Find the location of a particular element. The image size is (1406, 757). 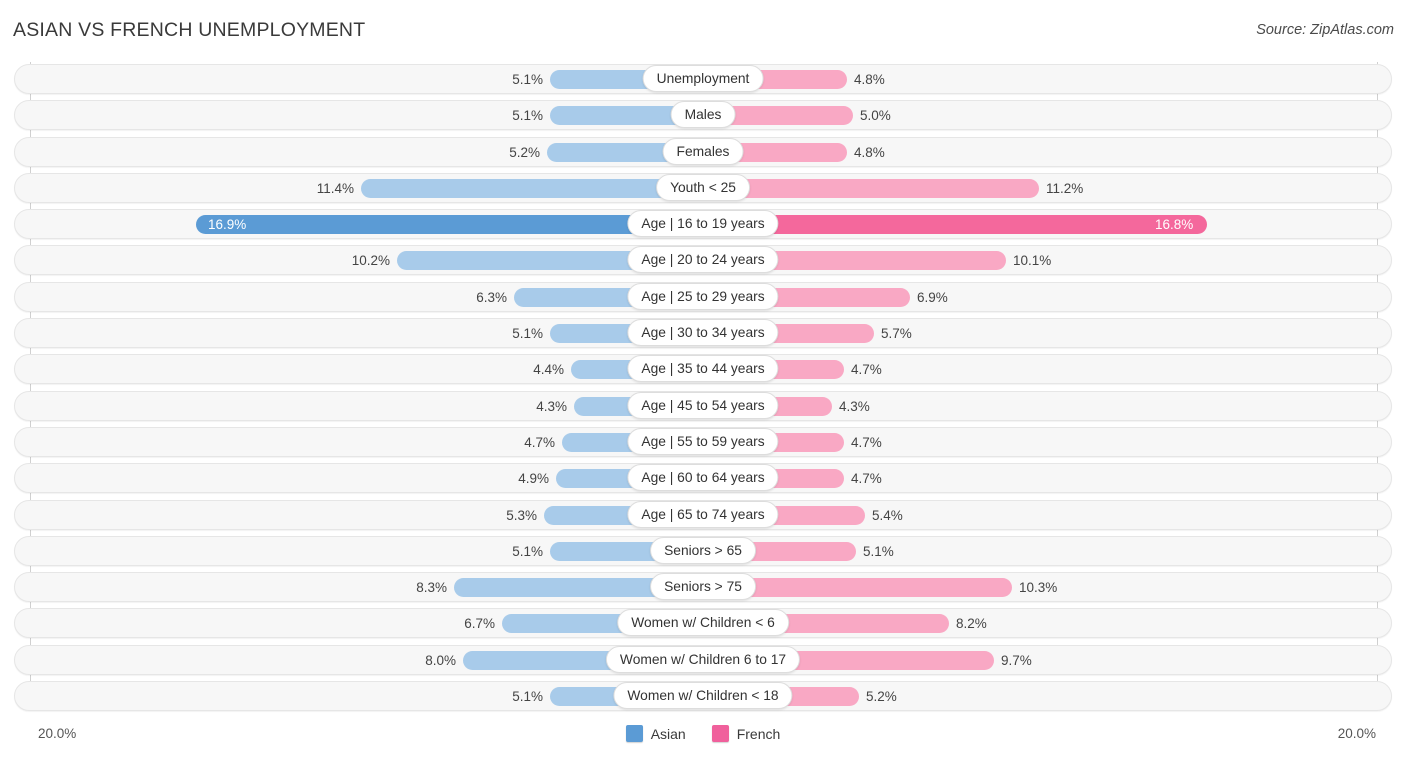

page-title: ASIAN VS FRENCH UNEMPLOYMENT is located at coordinates (189, 30).